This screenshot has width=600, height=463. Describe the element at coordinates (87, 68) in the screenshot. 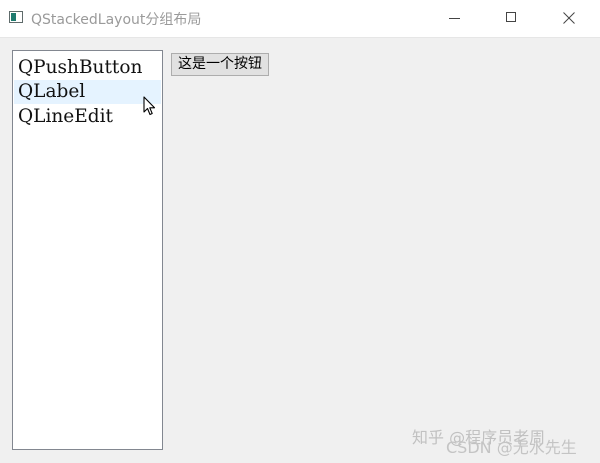

I see `list-item-qpushbutton: QPushButton` at that location.